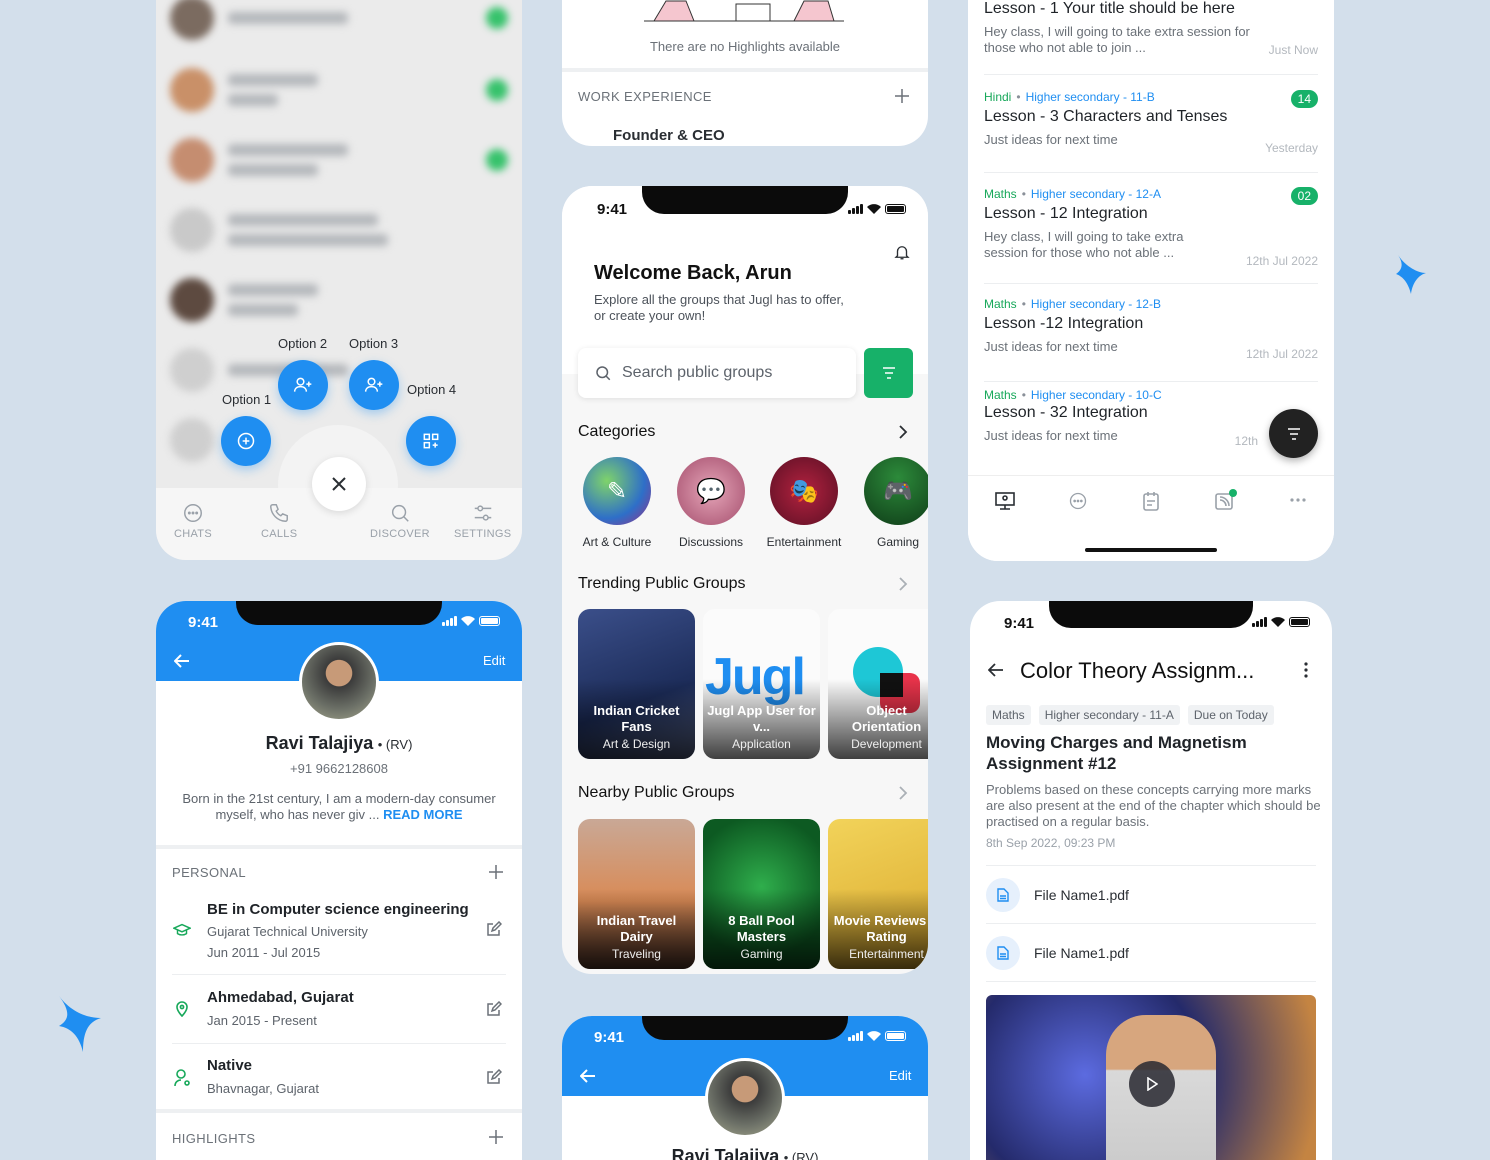 The image size is (1490, 1160). What do you see at coordinates (878, 684) in the screenshot?
I see `trending-group-card: Object Orientation Development` at bounding box center [878, 684].